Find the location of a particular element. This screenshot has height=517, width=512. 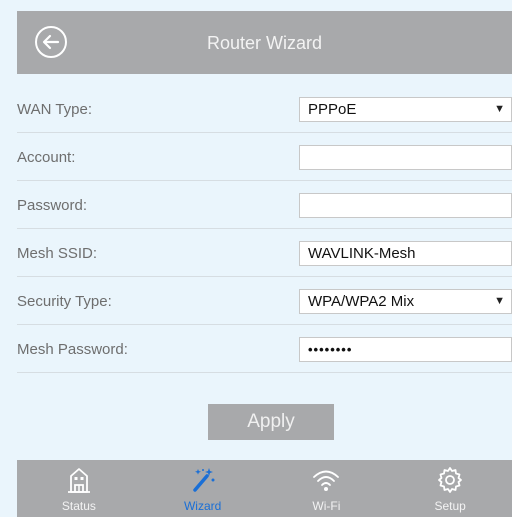

security-type-row: Security Type: WPA/WPA2 Mix ▼ is located at coordinates (264, 302).